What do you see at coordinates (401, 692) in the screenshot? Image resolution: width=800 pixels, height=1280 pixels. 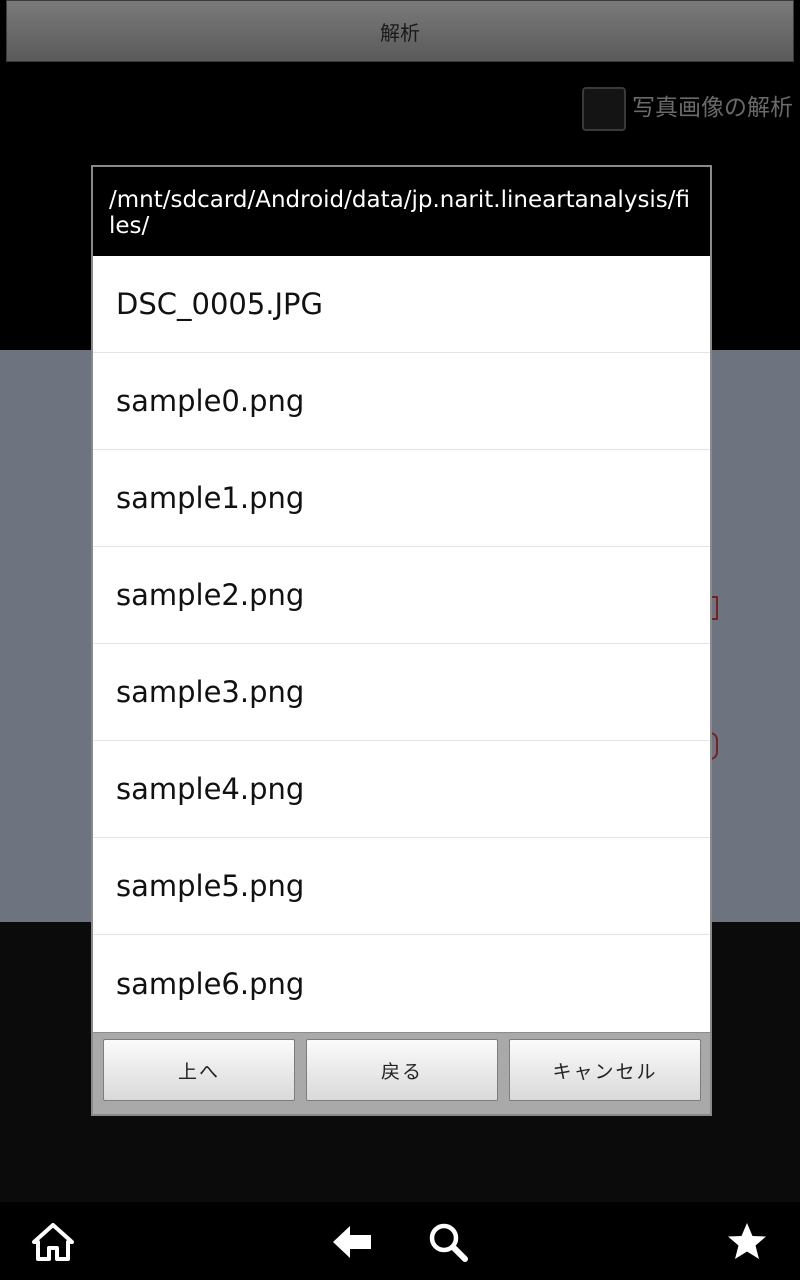 I see `file-item-sample3: sample3.png` at bounding box center [401, 692].